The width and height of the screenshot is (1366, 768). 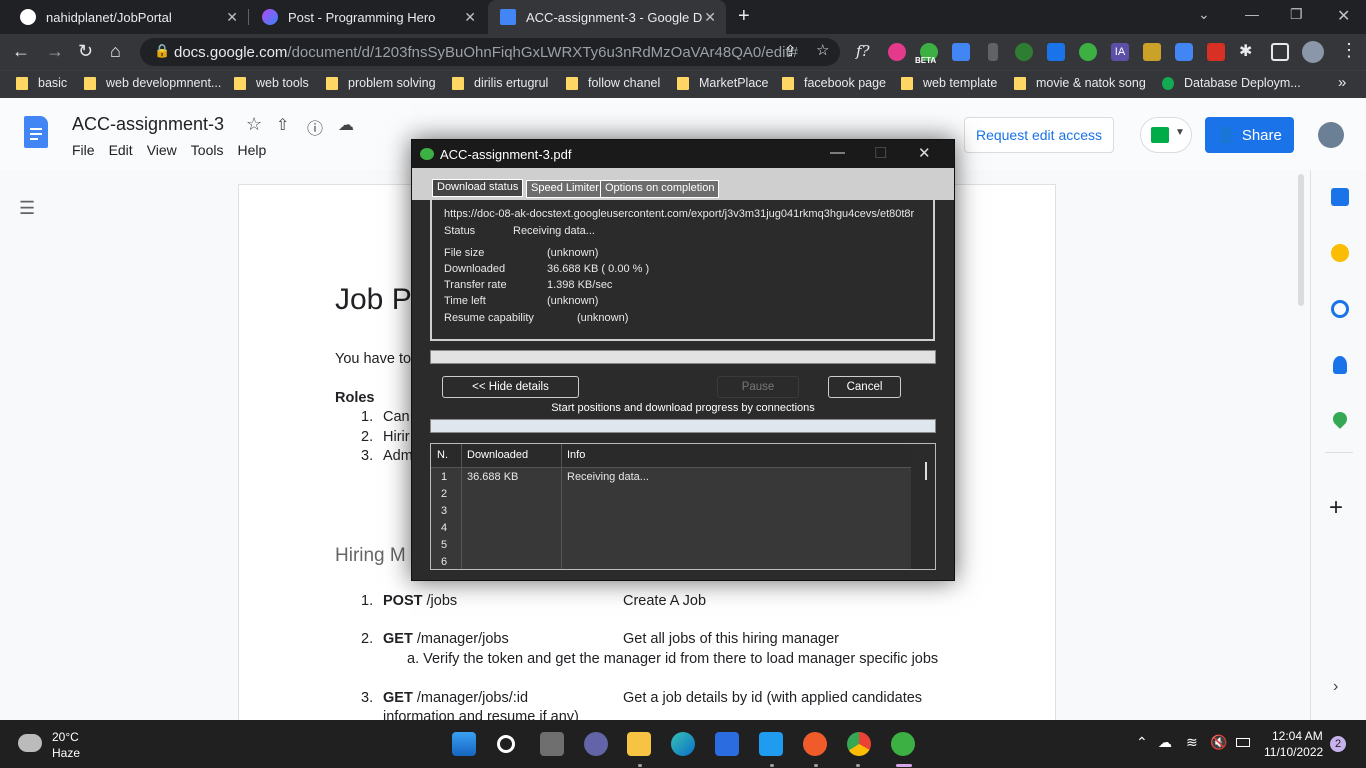 I want to click on wifi-icon: ≋, so click(x=1192, y=742).